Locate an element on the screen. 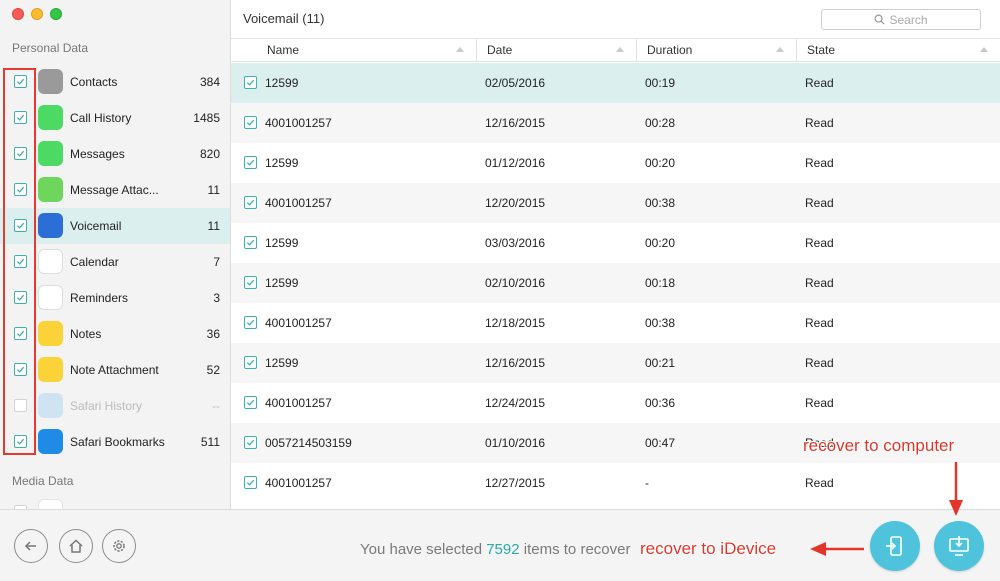  media-data-title: Media Data is located at coordinates (43, 481).